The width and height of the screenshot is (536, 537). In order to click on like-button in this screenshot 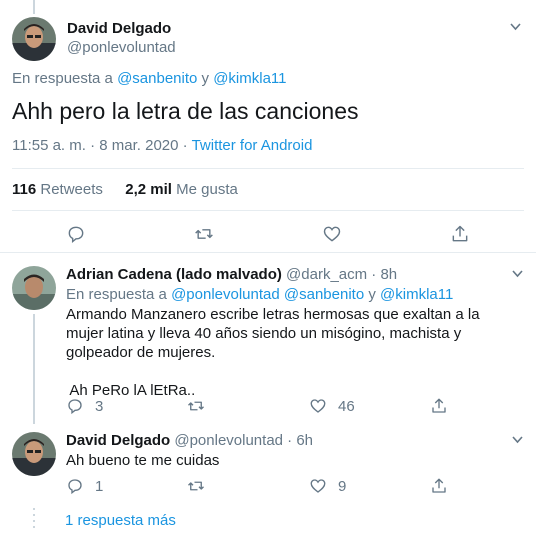, I will do `click(332, 234)`.